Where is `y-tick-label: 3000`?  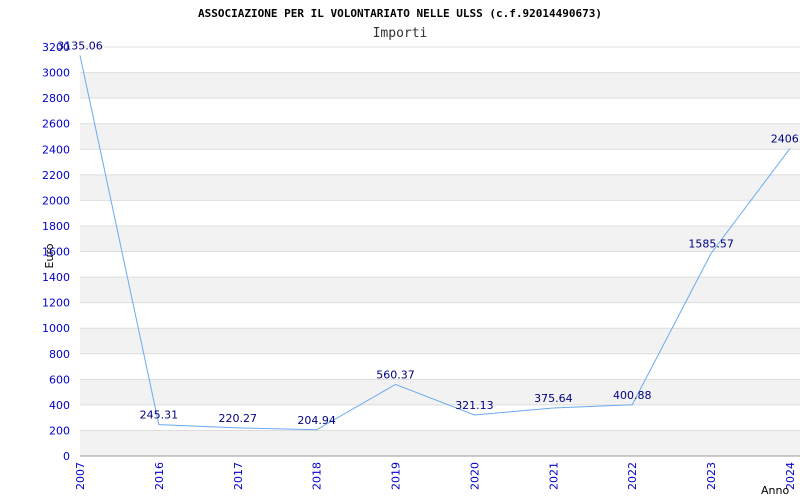
y-tick-label: 3000 is located at coordinates (56, 73).